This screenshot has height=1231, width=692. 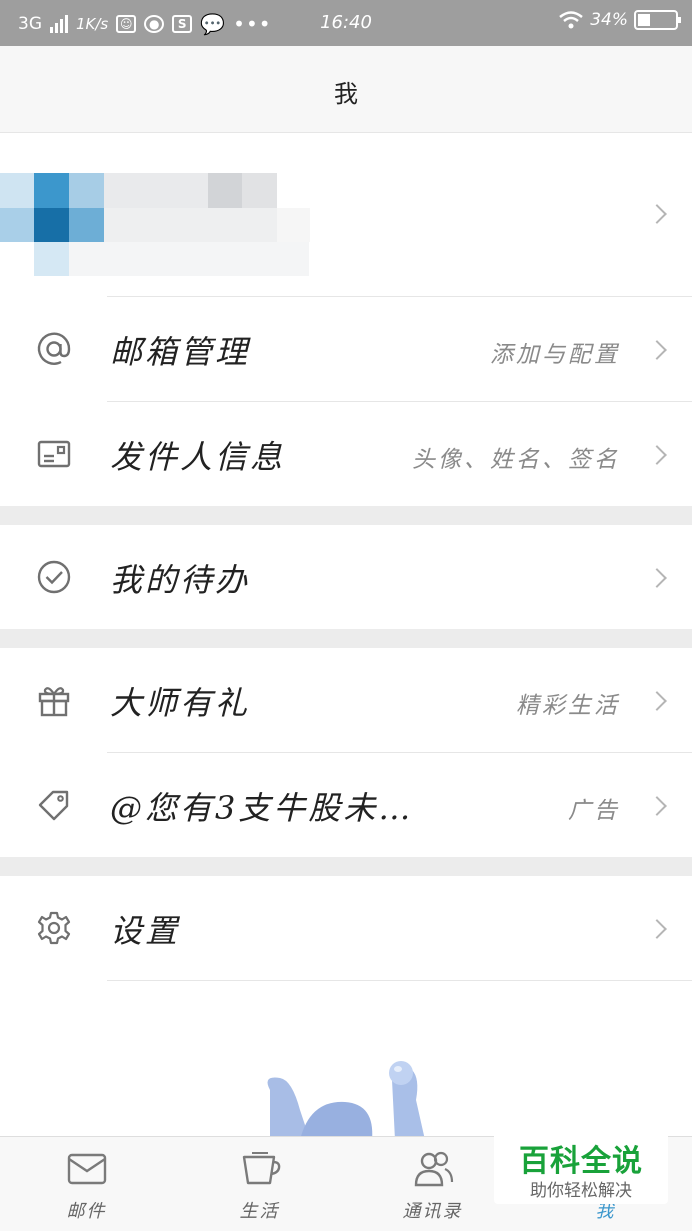 What do you see at coordinates (145, 931) in the screenshot?
I see `menu-item-label: 设置` at bounding box center [145, 931].